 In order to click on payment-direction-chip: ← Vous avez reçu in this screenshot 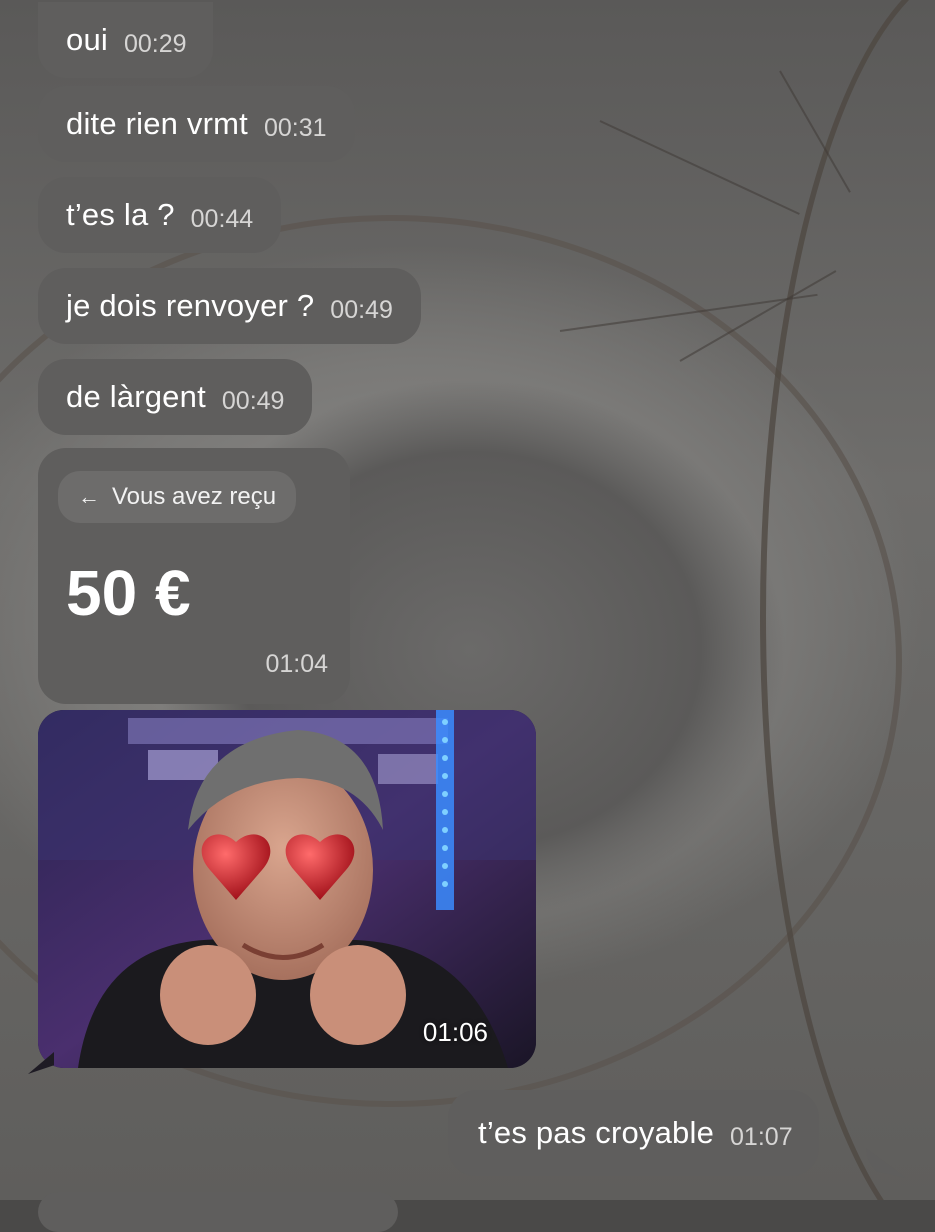, I will do `click(177, 497)`.